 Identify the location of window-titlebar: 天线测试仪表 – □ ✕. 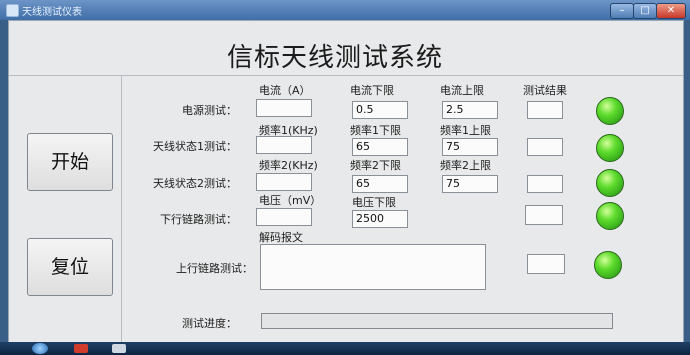
(345, 10).